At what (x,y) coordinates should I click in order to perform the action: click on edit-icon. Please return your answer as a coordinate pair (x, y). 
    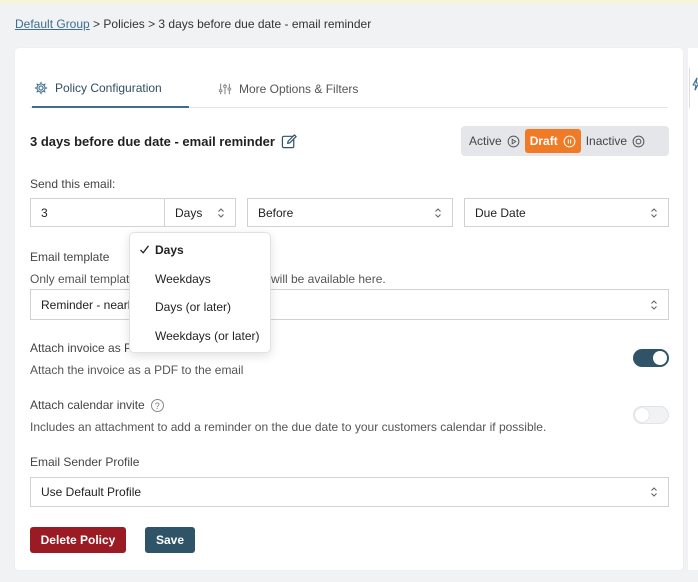
    Looking at the image, I should click on (289, 141).